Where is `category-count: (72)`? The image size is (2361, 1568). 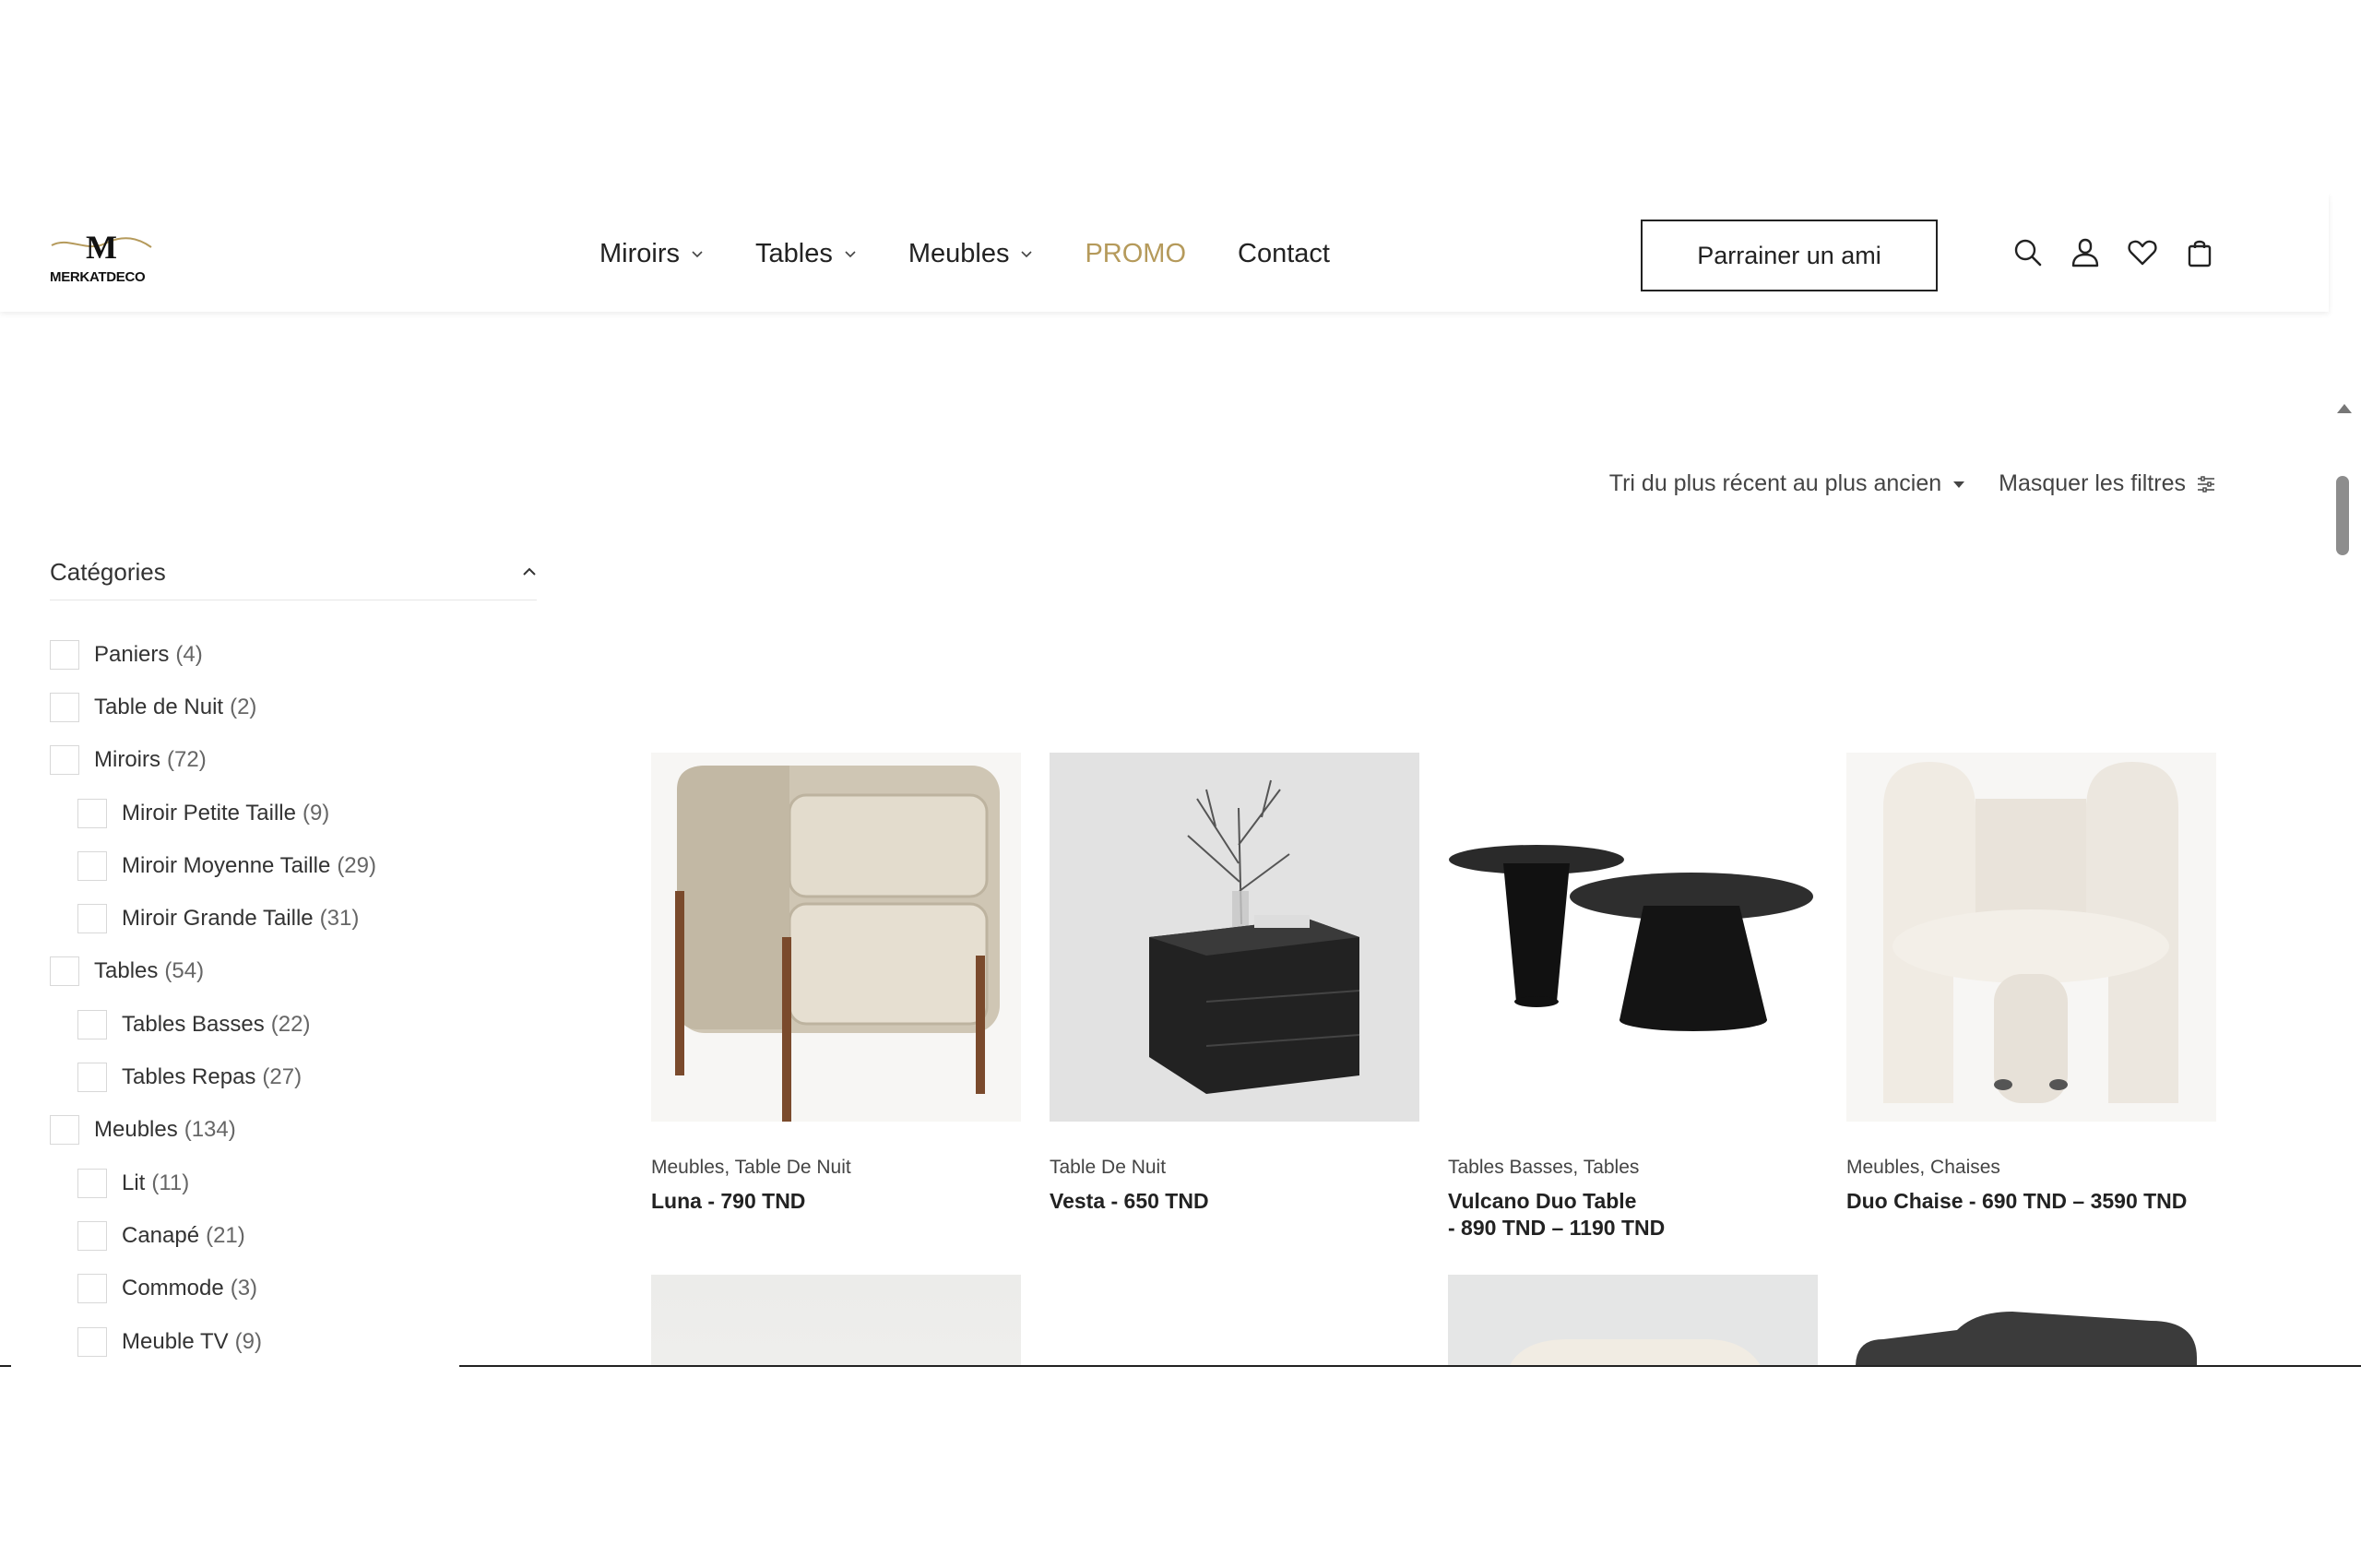 category-count: (72) is located at coordinates (187, 760).